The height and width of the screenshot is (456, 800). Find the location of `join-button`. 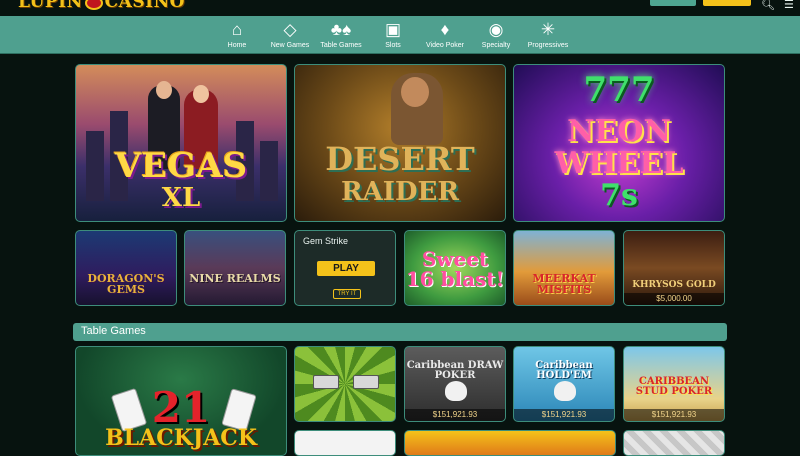

join-button is located at coordinates (727, 3).